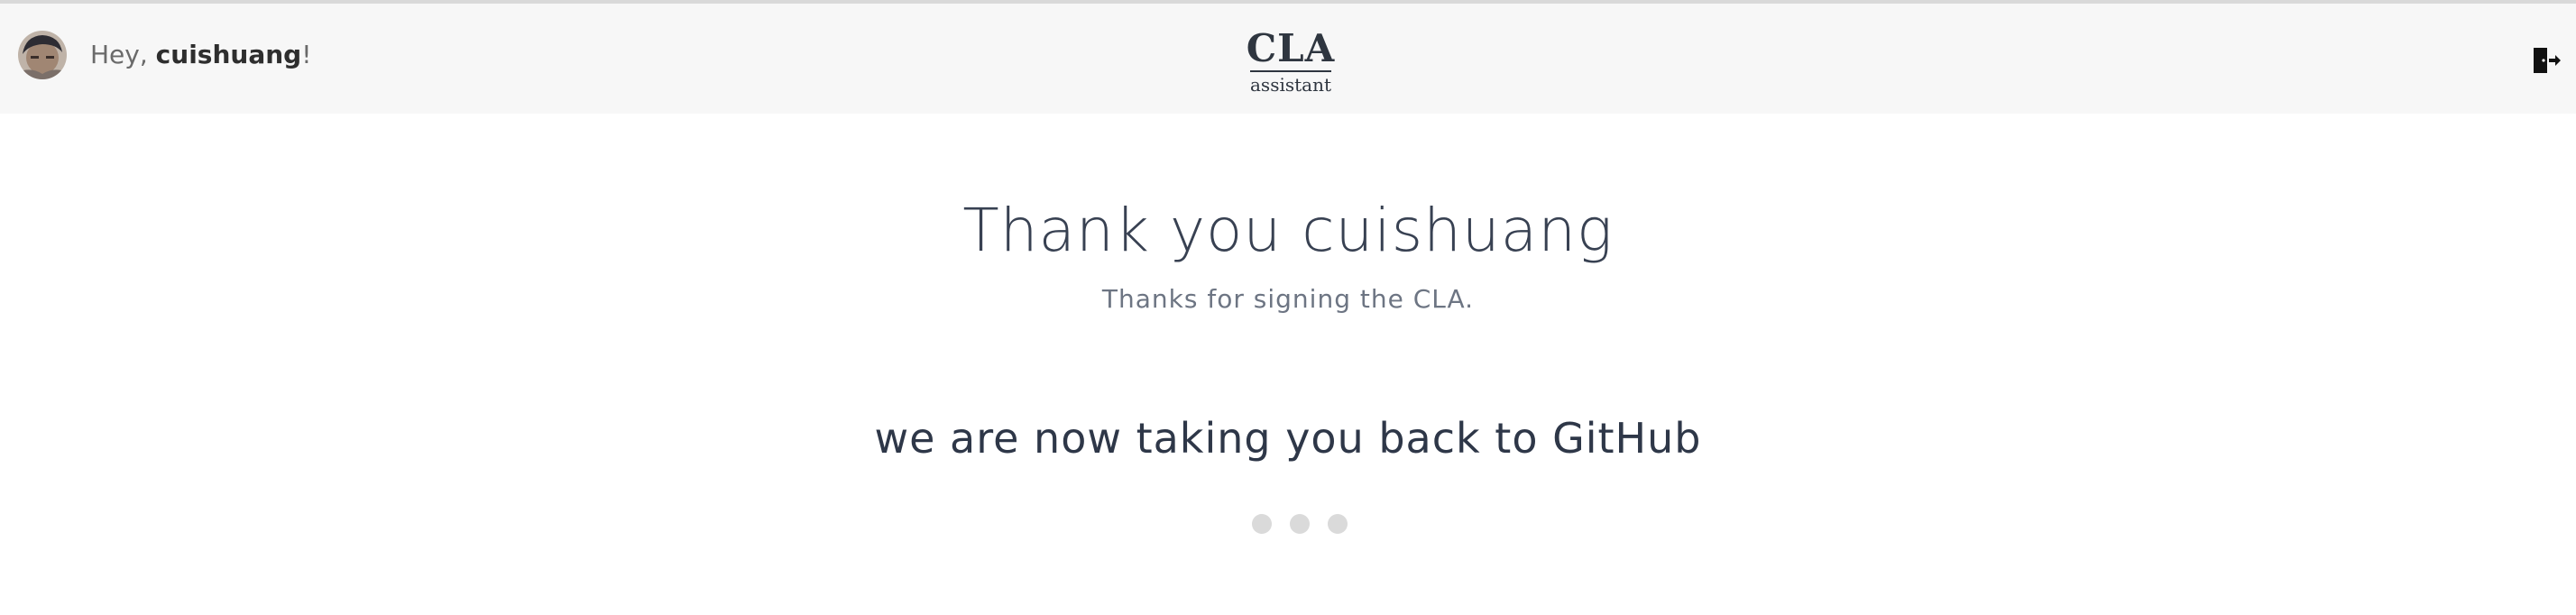  I want to click on loading-indicator, so click(1302, 525).